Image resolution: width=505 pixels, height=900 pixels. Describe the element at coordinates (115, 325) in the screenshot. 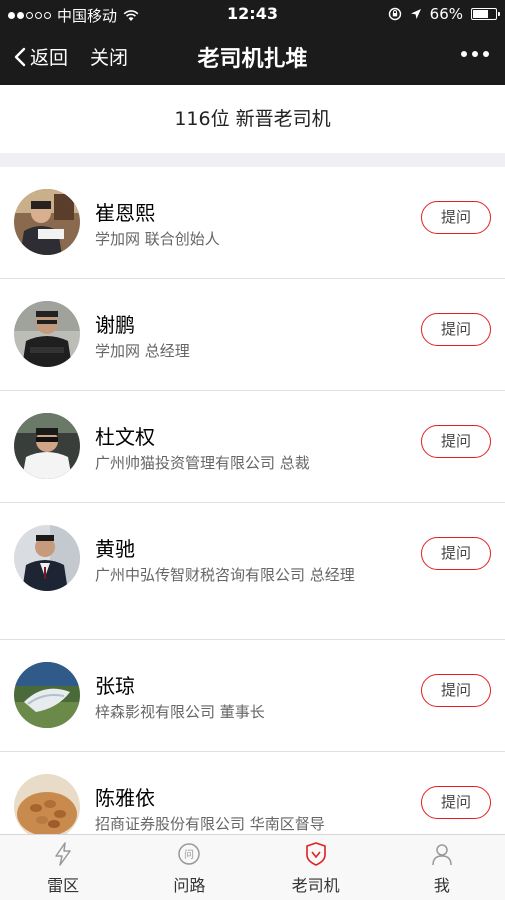

I see `driver-name: 谢鹏` at that location.